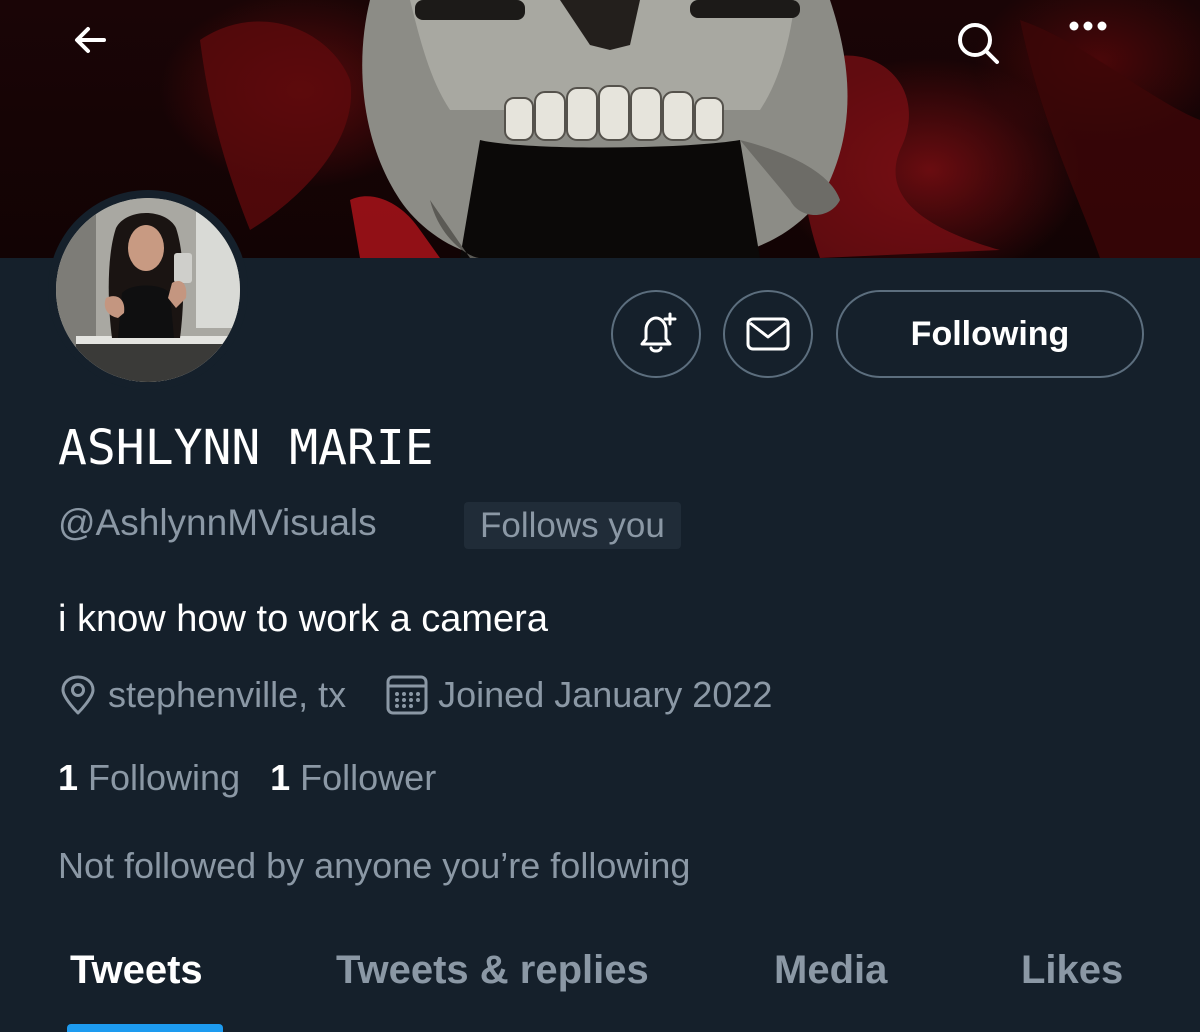 This screenshot has height=1032, width=1200. Describe the element at coordinates (136, 970) in the screenshot. I see `tab-tweets: Tweets` at that location.